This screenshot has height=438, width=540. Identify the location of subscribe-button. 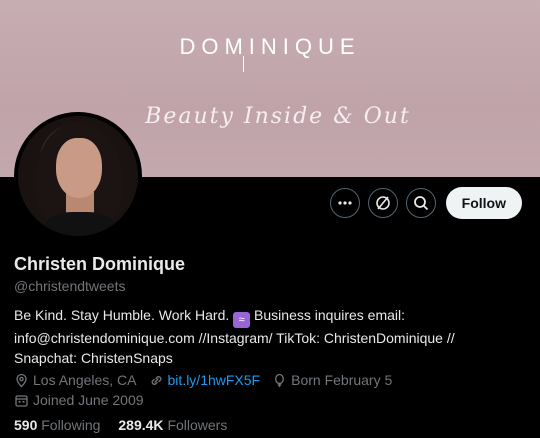
(382, 203).